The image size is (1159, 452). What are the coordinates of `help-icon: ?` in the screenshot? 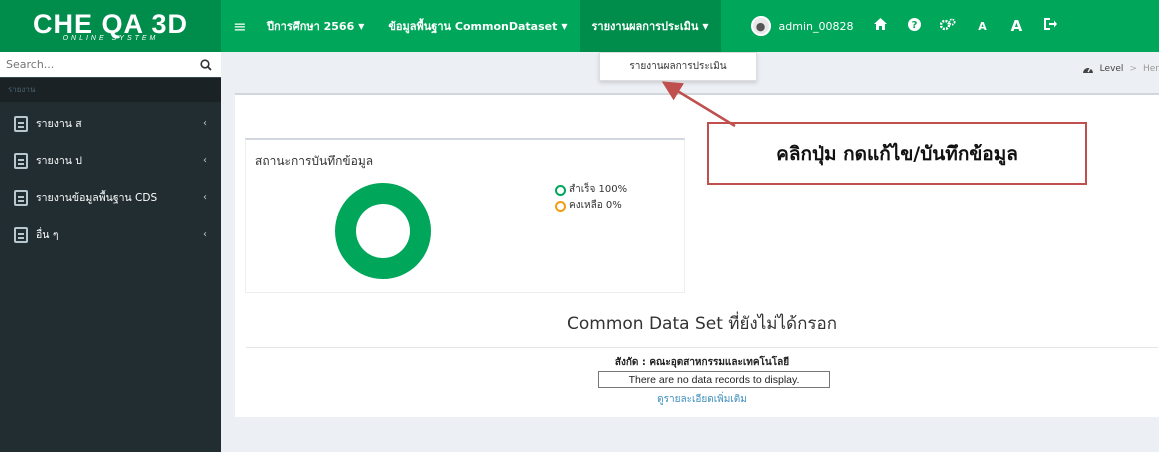 It's located at (914, 26).